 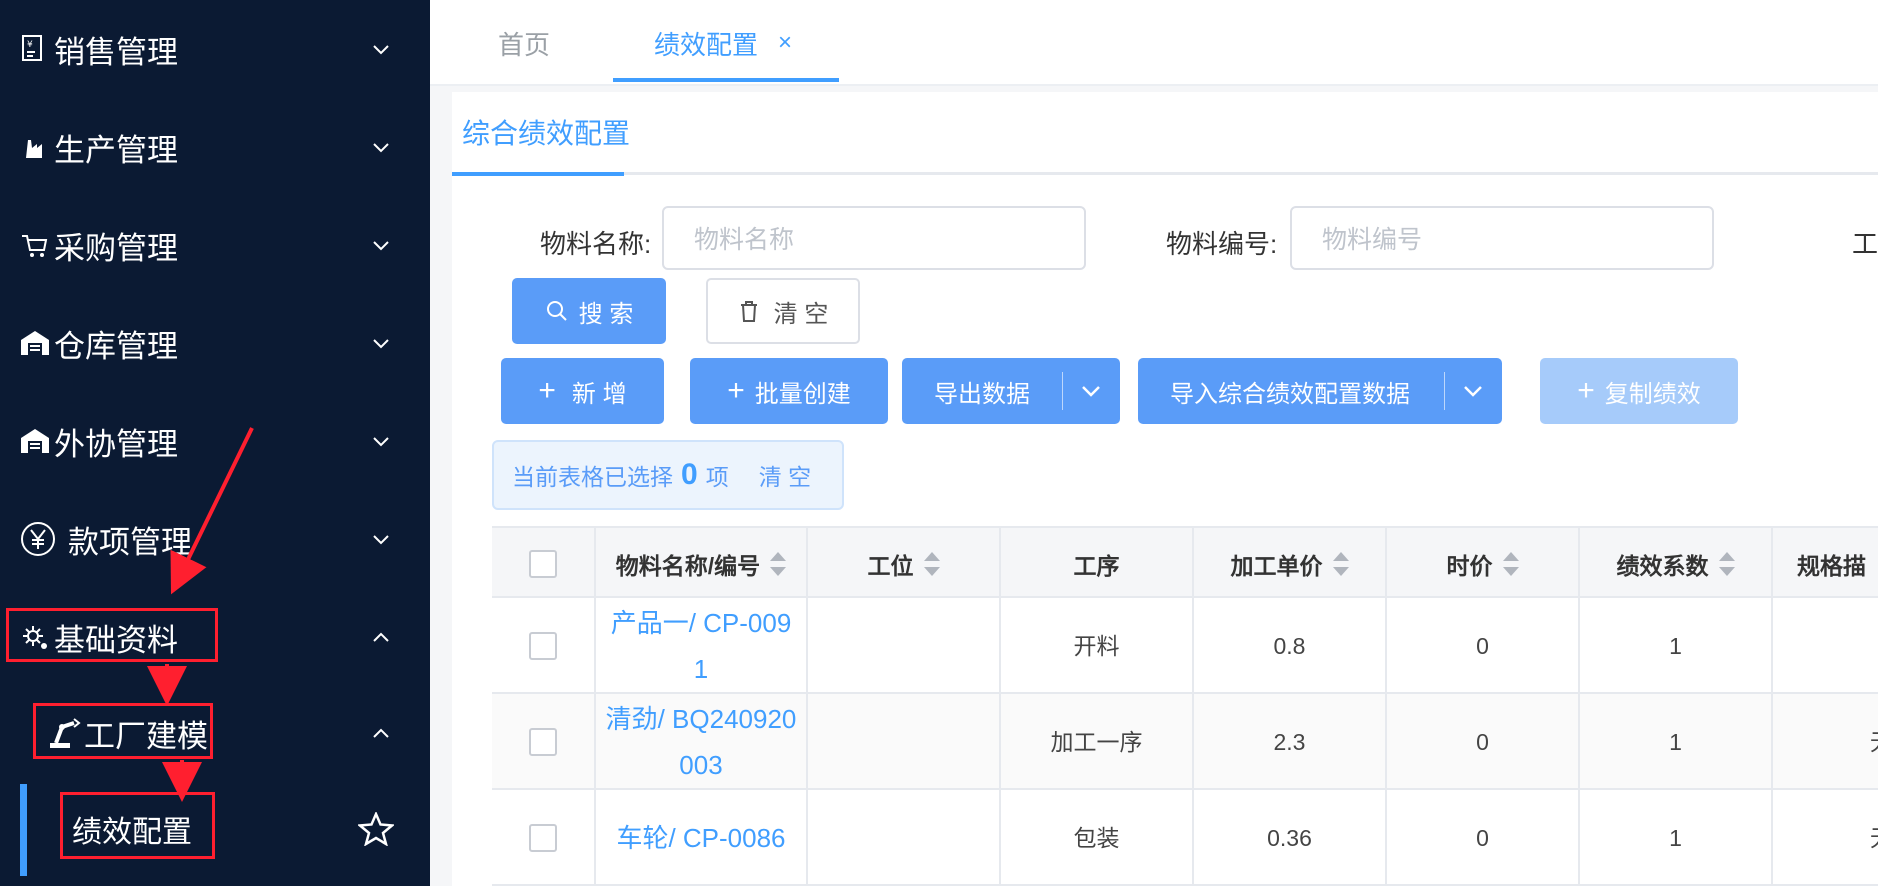 I want to click on material-name-input: 物料名称, so click(x=874, y=238).